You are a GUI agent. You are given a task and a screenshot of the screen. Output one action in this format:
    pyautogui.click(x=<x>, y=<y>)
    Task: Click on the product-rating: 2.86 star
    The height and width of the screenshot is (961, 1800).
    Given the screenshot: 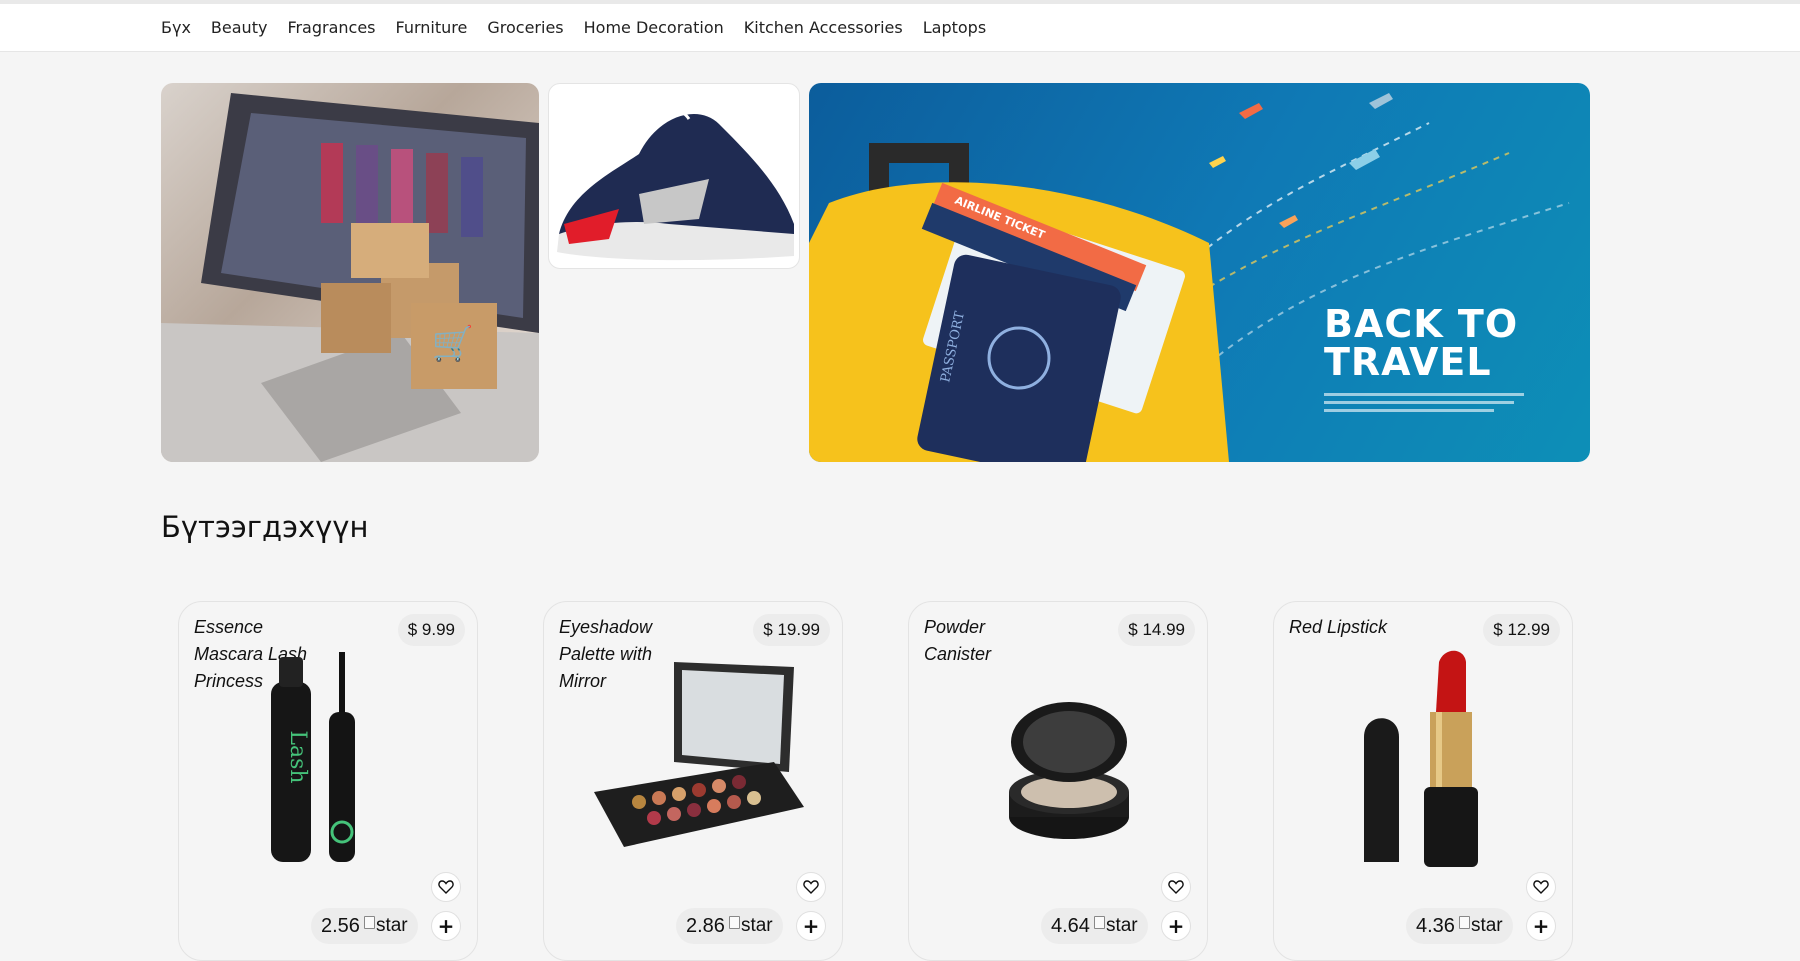 What is the action you would take?
    pyautogui.click(x=729, y=926)
    